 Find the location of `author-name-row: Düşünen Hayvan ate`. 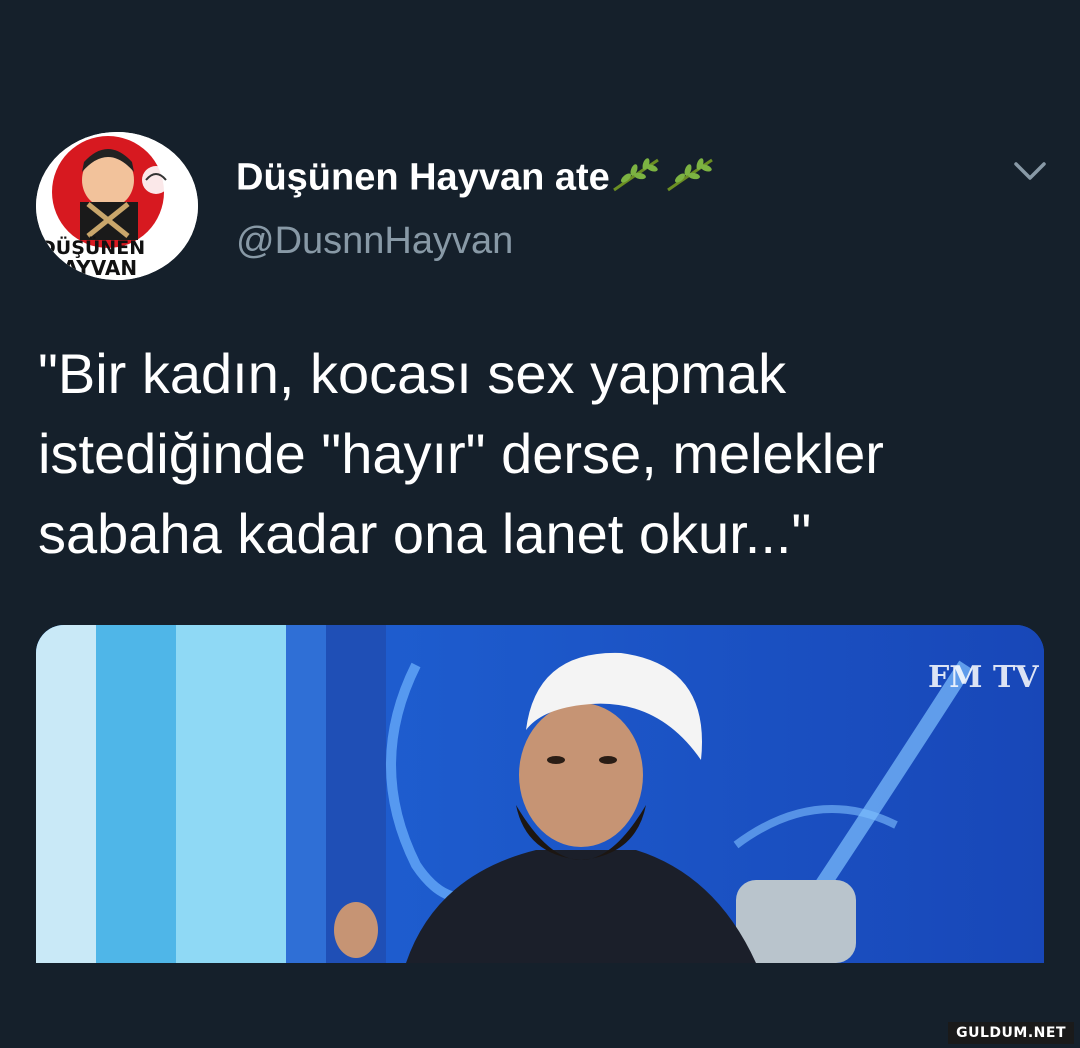

author-name-row: Düşünen Hayvan ate is located at coordinates (477, 179).